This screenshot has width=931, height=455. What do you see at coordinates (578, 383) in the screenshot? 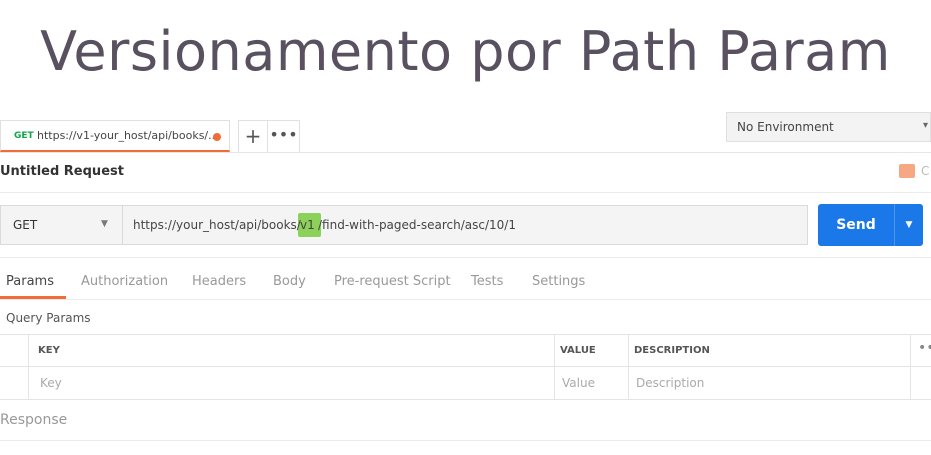
I see `value-input: Value` at bounding box center [578, 383].